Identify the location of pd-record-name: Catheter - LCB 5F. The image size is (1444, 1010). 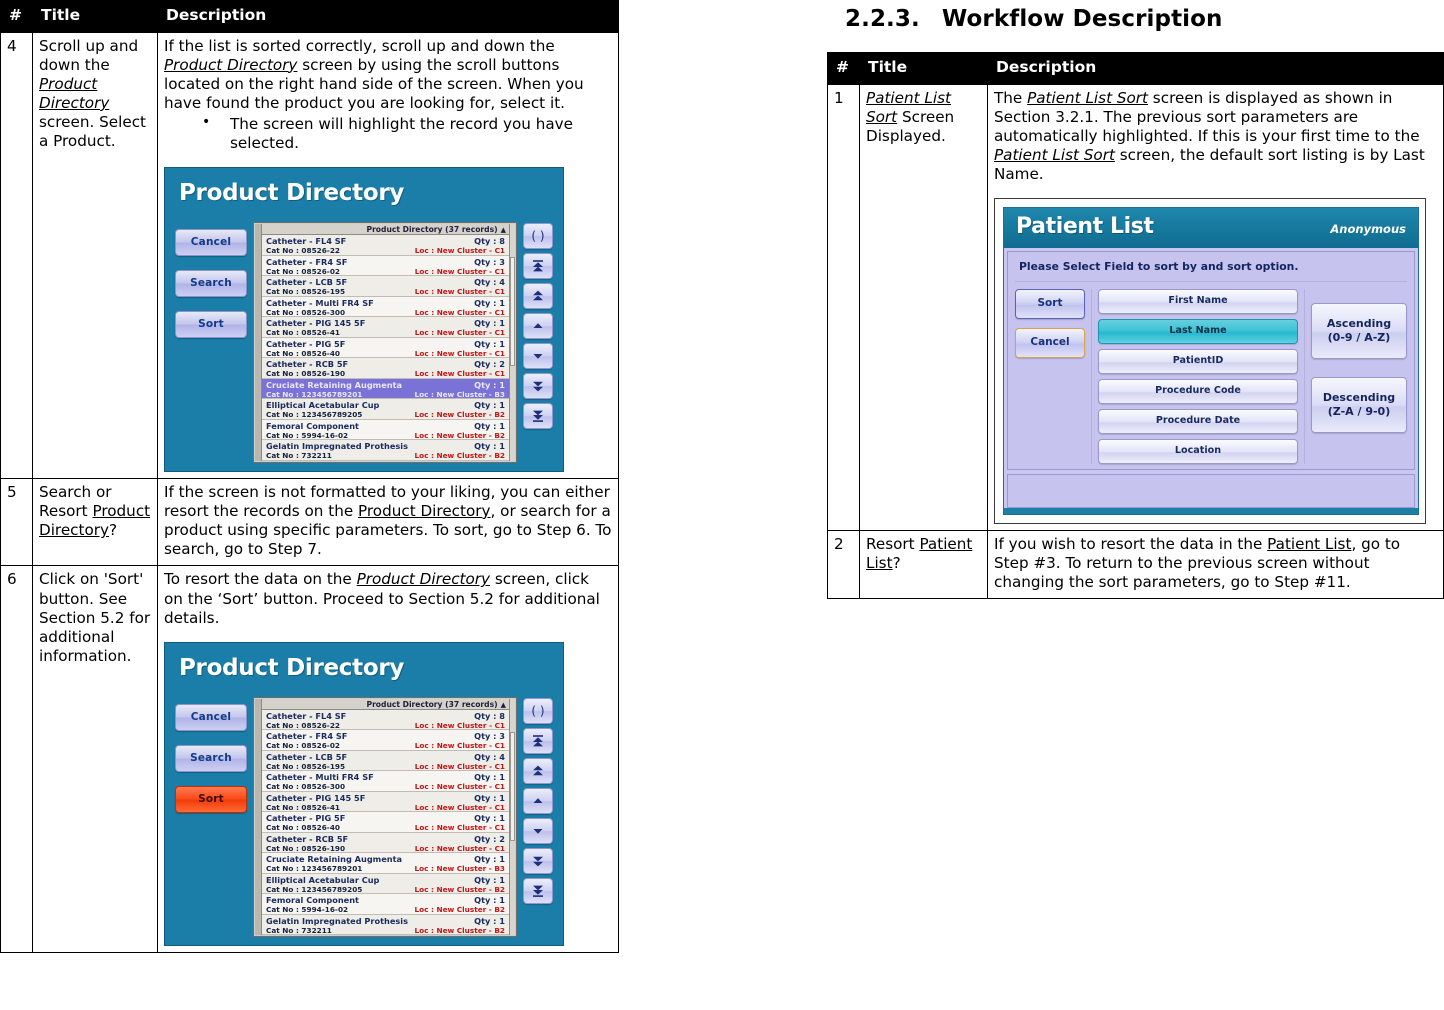
(307, 756).